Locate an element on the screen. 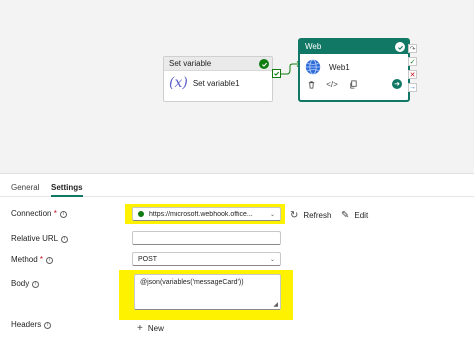 This screenshot has height=339, width=474. settings-tabs: General Settings is located at coordinates (237, 186).